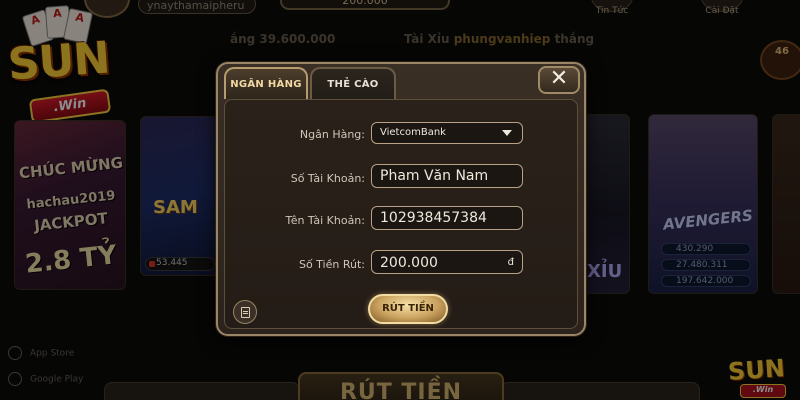  What do you see at coordinates (266, 83) in the screenshot?
I see `tab-bank: NGÂN HÀNG` at bounding box center [266, 83].